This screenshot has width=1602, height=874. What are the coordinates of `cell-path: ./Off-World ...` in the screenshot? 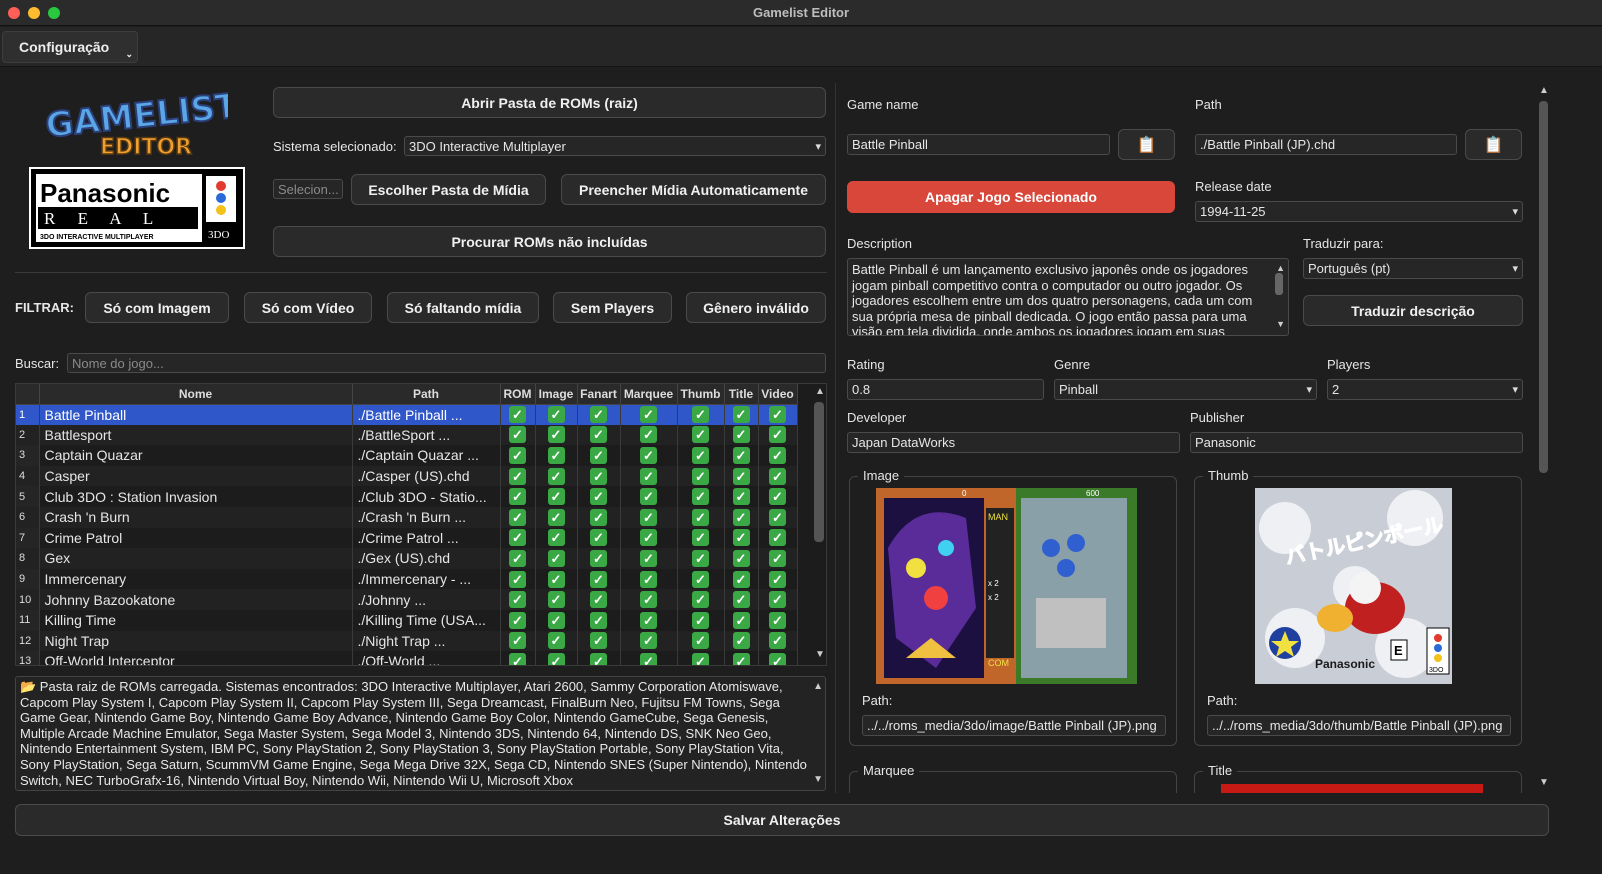 It's located at (426, 658).